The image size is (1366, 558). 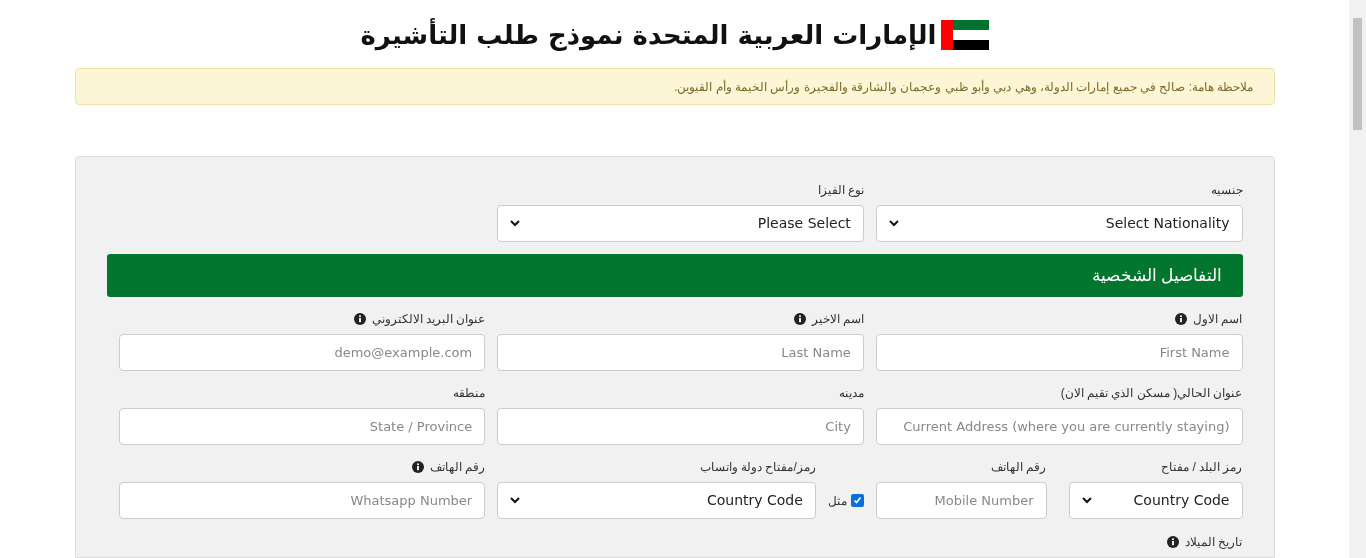 What do you see at coordinates (302, 500) in the screenshot?
I see `input-field: Whatsapp Number` at bounding box center [302, 500].